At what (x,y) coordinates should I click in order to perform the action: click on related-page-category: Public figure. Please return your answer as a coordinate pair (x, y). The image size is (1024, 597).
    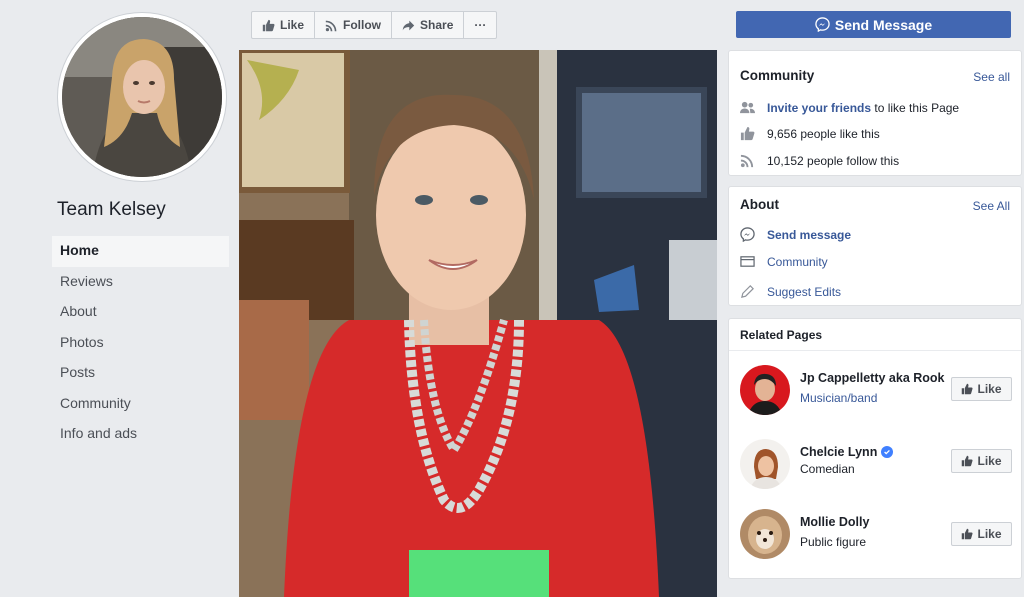
    Looking at the image, I should click on (833, 542).